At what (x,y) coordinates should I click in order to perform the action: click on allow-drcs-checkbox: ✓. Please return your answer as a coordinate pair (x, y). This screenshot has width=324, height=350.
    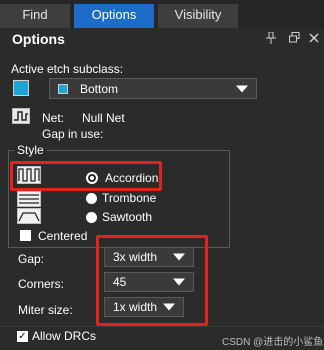
    Looking at the image, I should click on (22, 336).